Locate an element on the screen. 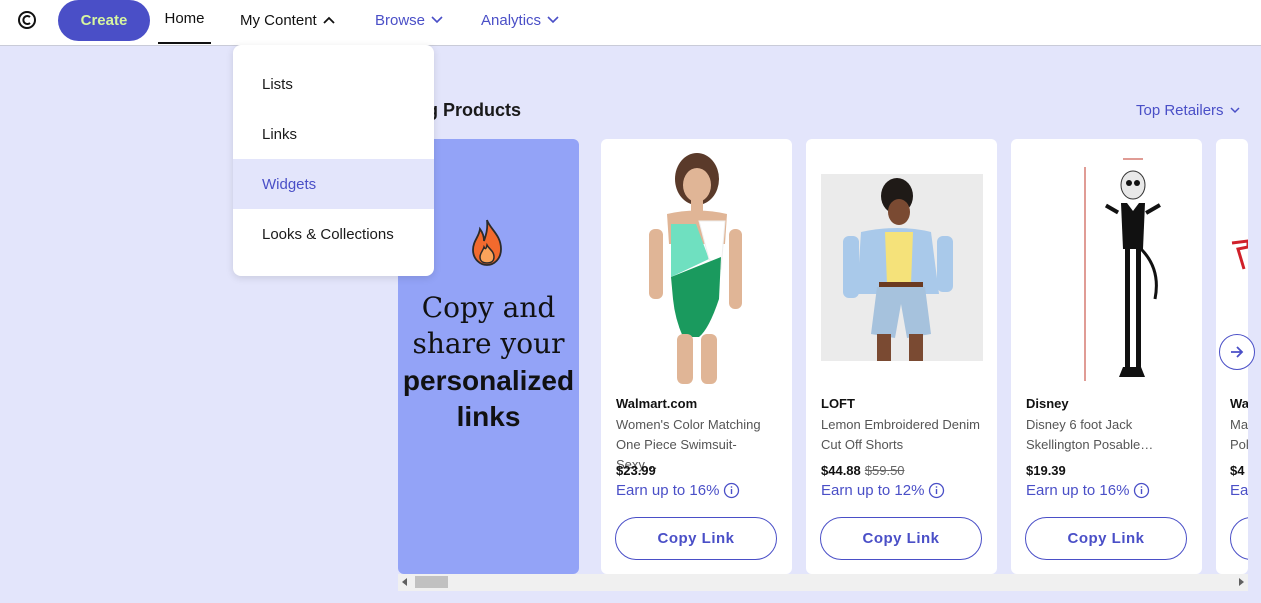 The height and width of the screenshot is (603, 1261). scroll-right-arrow-icon is located at coordinates (1241, 582).